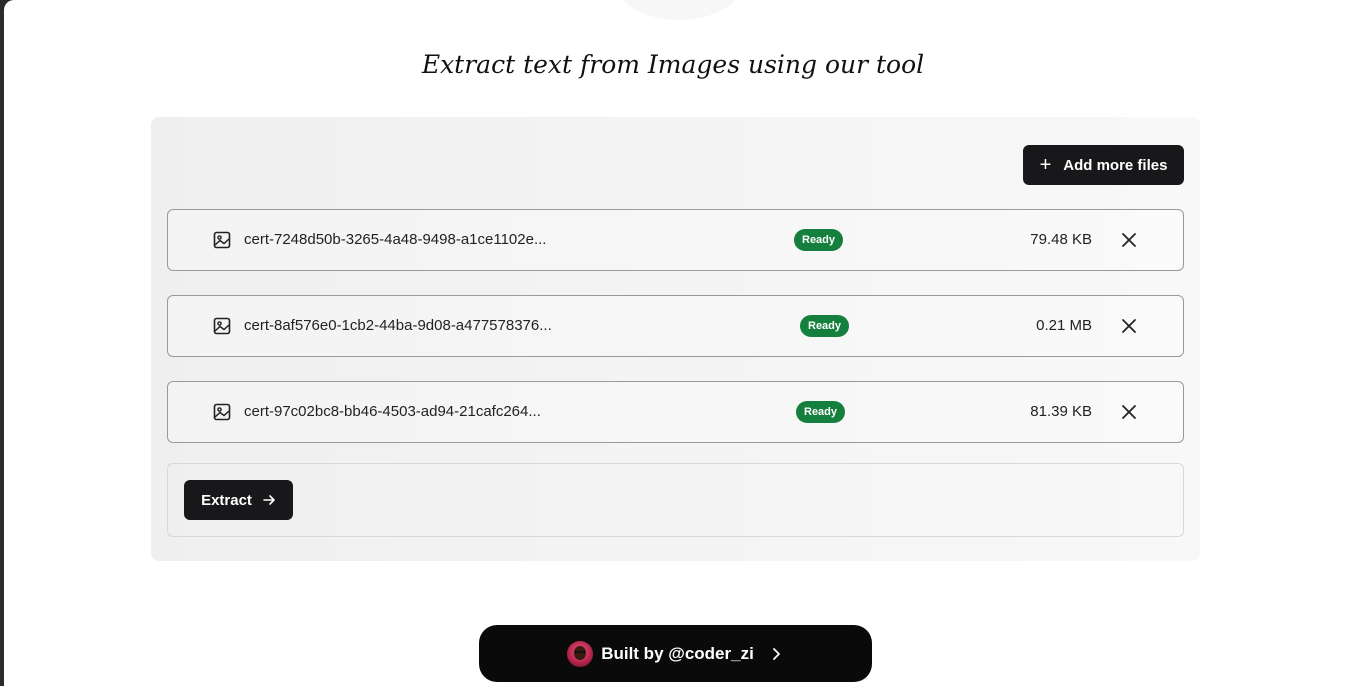 Image resolution: width=1346 pixels, height=686 pixels. I want to click on file-size: 0.21 MB, so click(1064, 325).